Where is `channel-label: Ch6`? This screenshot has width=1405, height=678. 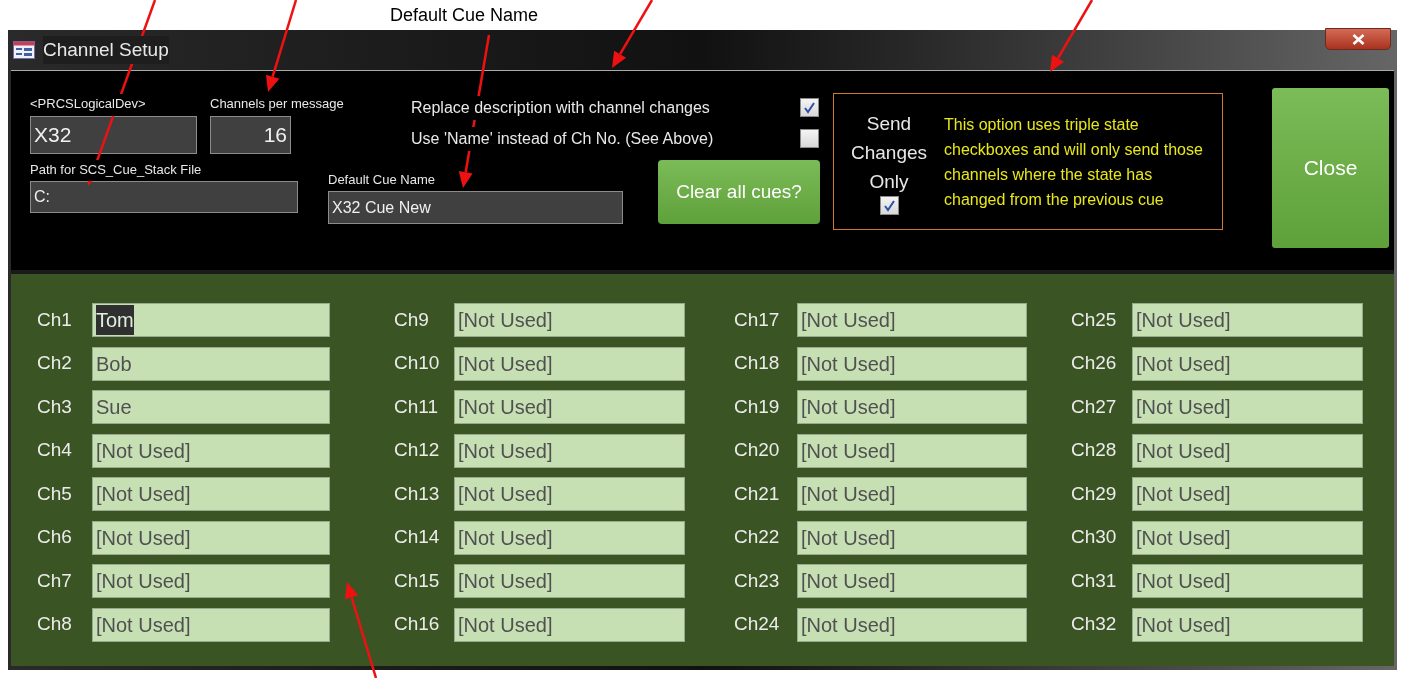 channel-label: Ch6 is located at coordinates (55, 537).